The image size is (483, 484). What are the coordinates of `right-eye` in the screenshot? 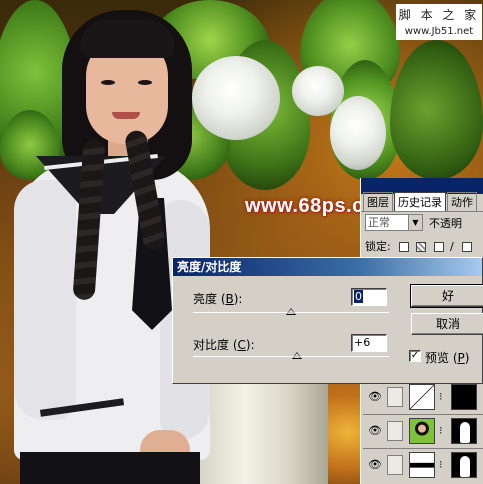 It's located at (145, 82).